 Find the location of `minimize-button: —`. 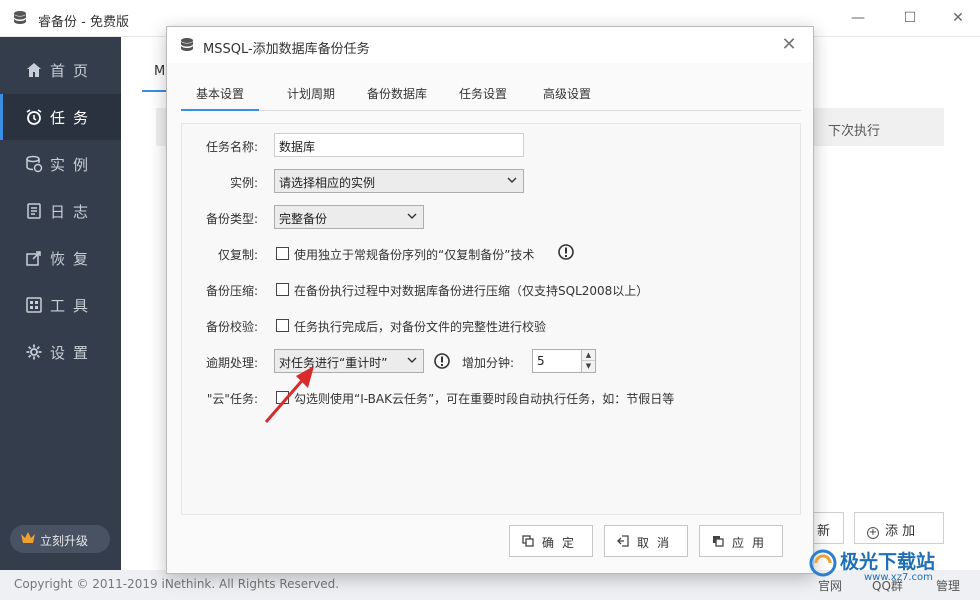

minimize-button: — is located at coordinates (858, 18).